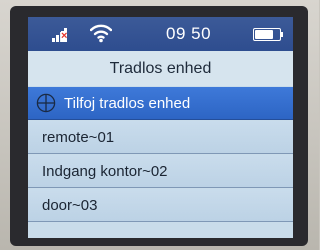 The height and width of the screenshot is (250, 320). Describe the element at coordinates (127, 103) in the screenshot. I see `menu-item-label: Tilfoj tradlos enhed` at that location.